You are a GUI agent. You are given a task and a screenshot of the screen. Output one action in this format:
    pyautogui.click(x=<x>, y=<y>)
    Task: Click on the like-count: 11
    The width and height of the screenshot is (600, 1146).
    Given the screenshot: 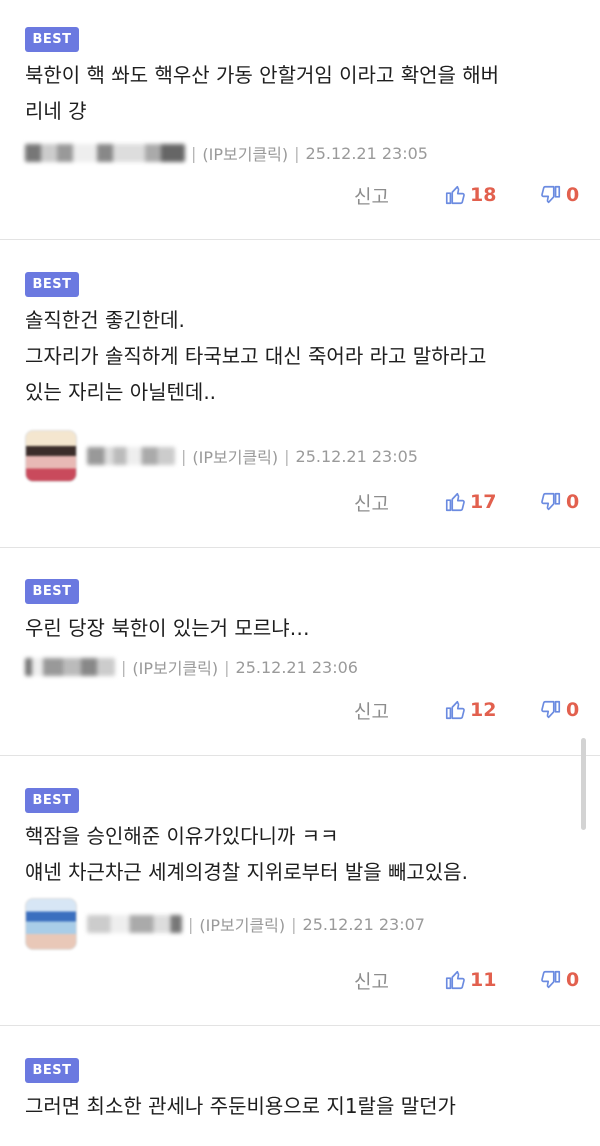 What is the action you would take?
    pyautogui.click(x=483, y=980)
    